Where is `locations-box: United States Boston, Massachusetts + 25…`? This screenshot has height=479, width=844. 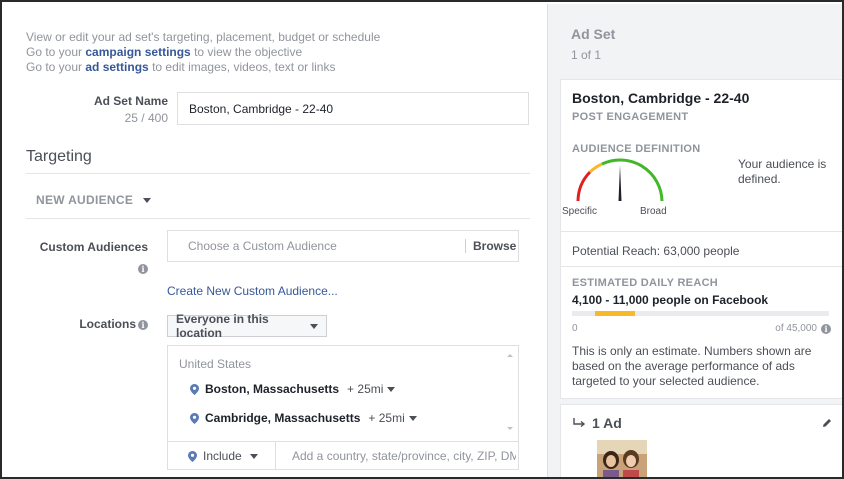 locations-box: United States Boston, Massachusetts + 25… is located at coordinates (343, 407).